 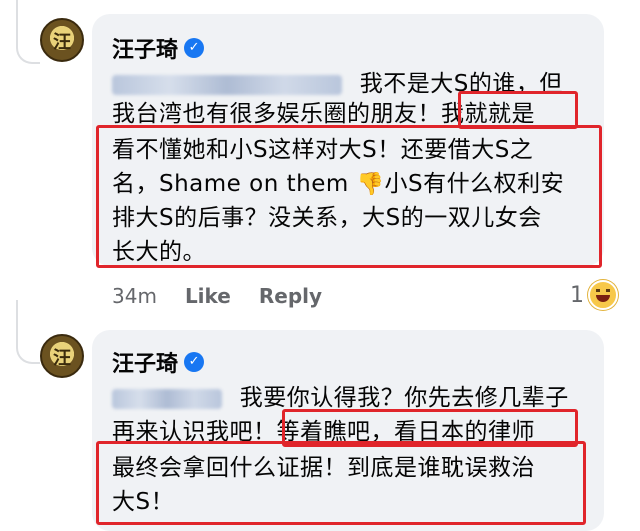 I want to click on comment-line: 长大的。, so click(x=159, y=252).